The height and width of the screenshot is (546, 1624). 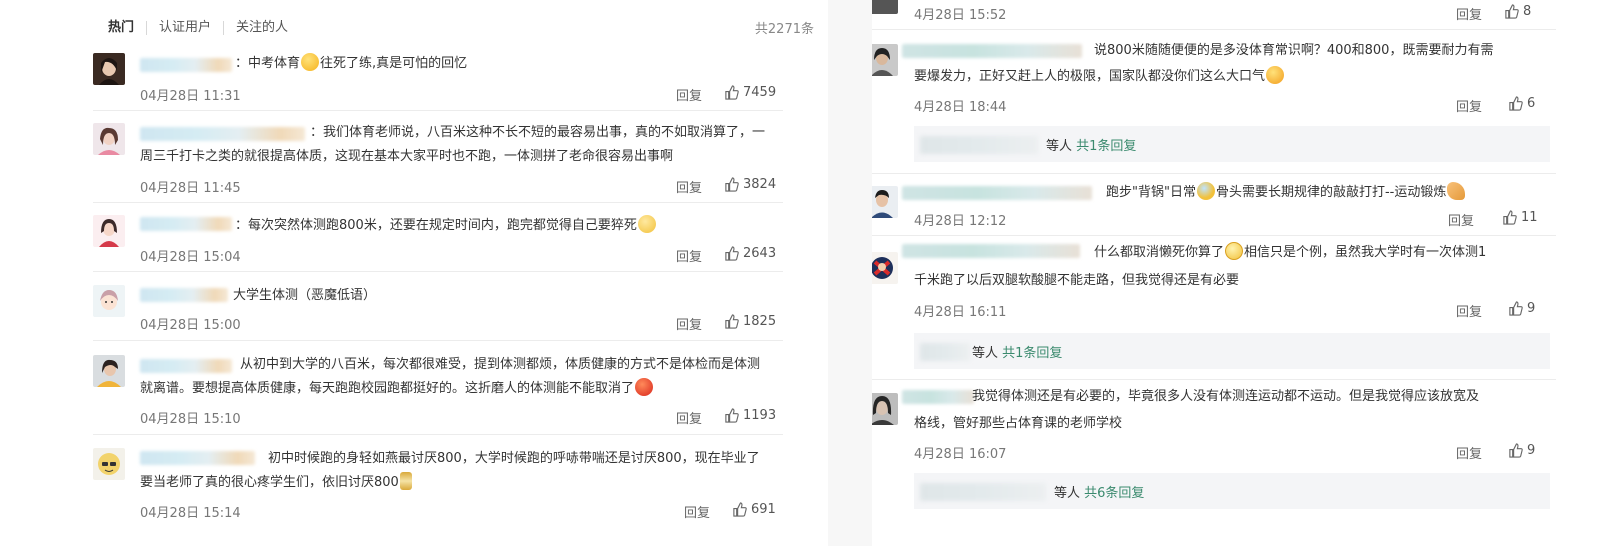 I want to click on like-button: 6, so click(x=1521, y=103).